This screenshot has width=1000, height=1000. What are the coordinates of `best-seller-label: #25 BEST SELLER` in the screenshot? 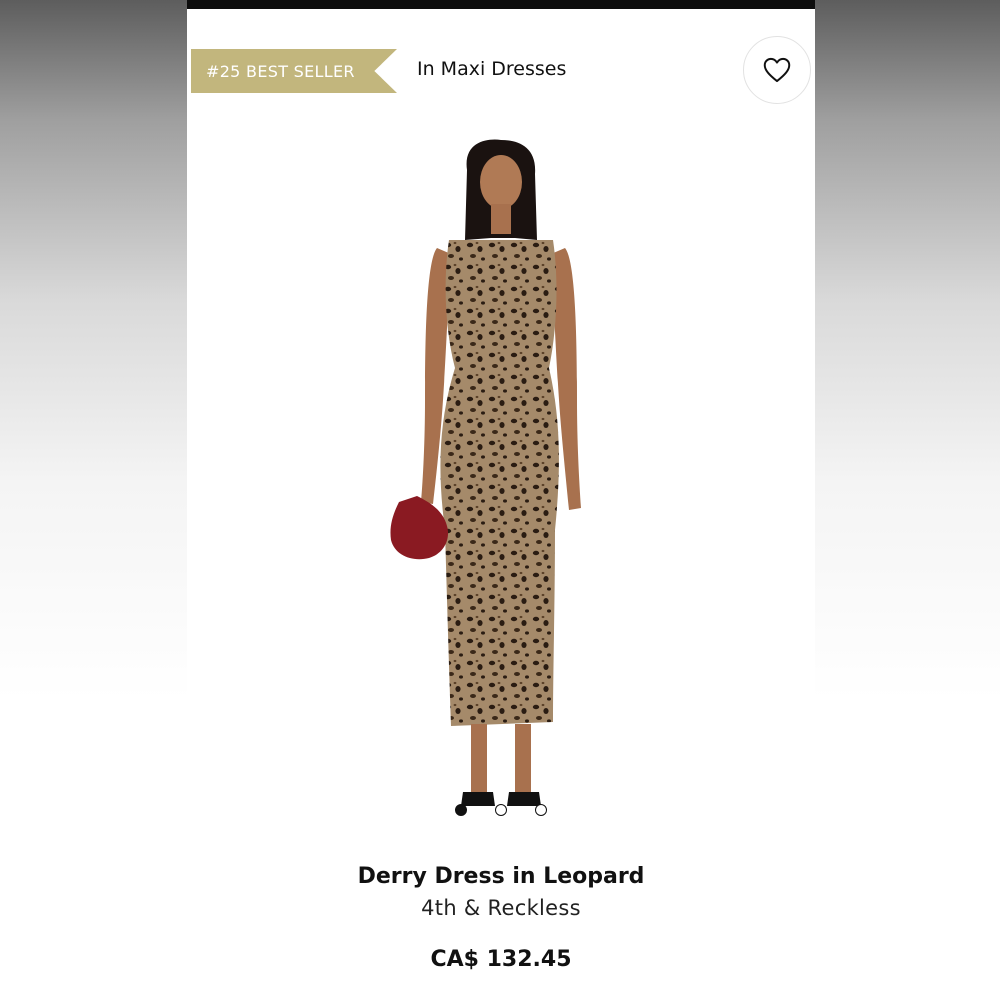 It's located at (280, 71).